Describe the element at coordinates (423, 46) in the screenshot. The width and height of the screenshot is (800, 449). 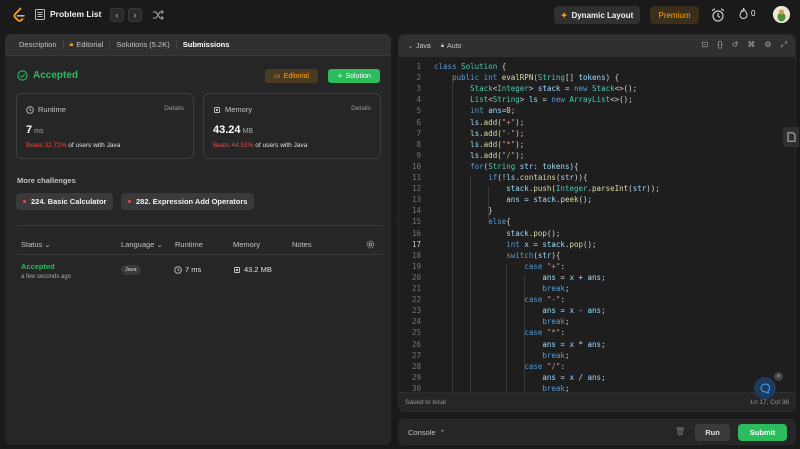
I see `language-label: Java` at that location.